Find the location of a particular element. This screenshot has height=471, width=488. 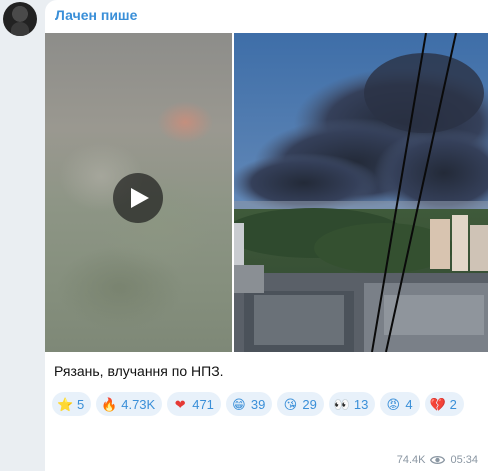

reaction-broken-heart: 💔 2 is located at coordinates (444, 404).